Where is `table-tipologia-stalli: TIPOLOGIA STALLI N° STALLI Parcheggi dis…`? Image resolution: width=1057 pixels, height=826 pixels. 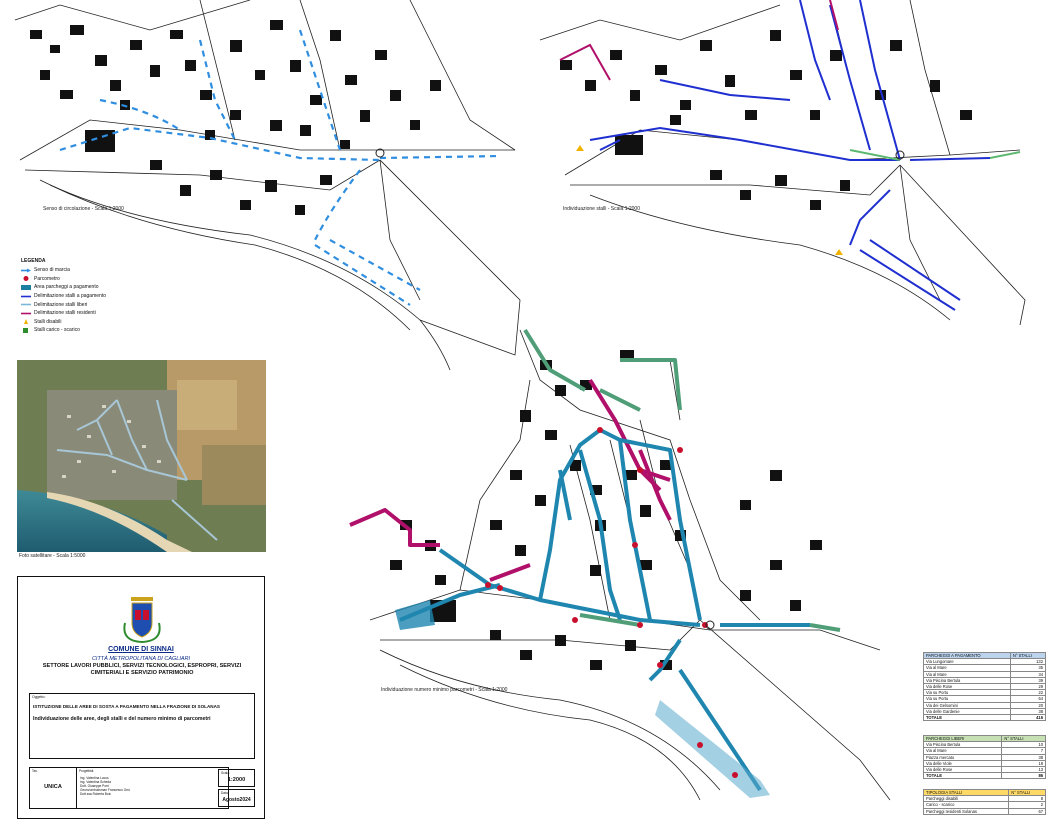
table-tipologia-stalli: TIPOLOGIA STALLI N° STALLI Parcheggi dis… is located at coordinates (984, 801).